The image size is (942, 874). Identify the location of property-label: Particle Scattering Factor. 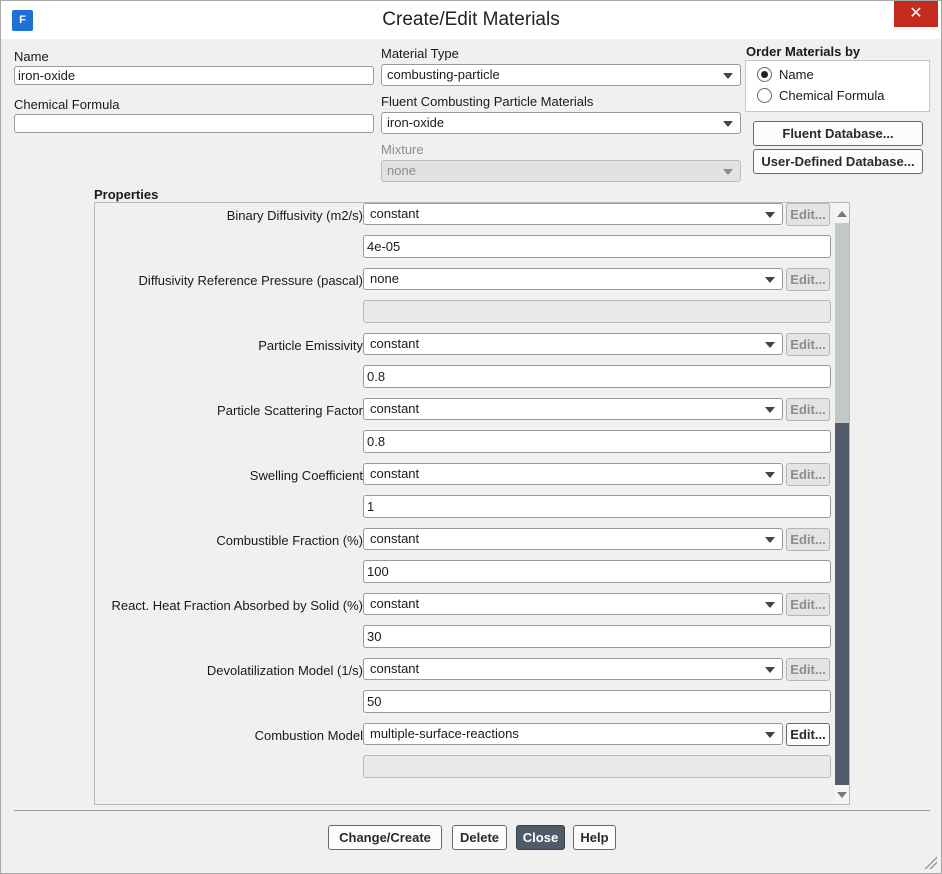
(290, 410).